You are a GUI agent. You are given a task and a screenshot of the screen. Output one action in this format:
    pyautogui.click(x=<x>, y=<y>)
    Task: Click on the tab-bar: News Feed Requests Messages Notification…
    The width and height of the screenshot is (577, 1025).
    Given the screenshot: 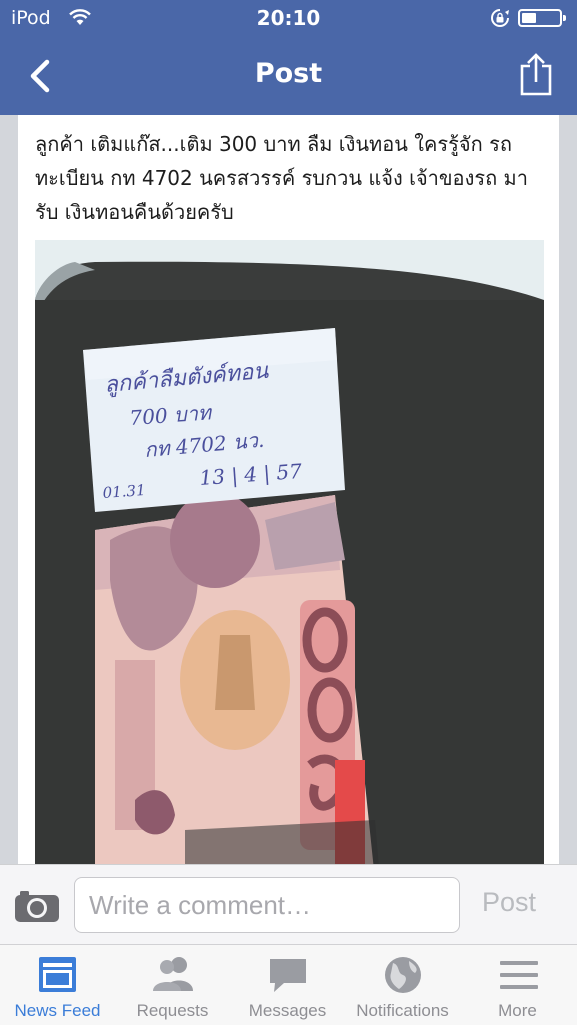 What is the action you would take?
    pyautogui.click(x=288, y=984)
    